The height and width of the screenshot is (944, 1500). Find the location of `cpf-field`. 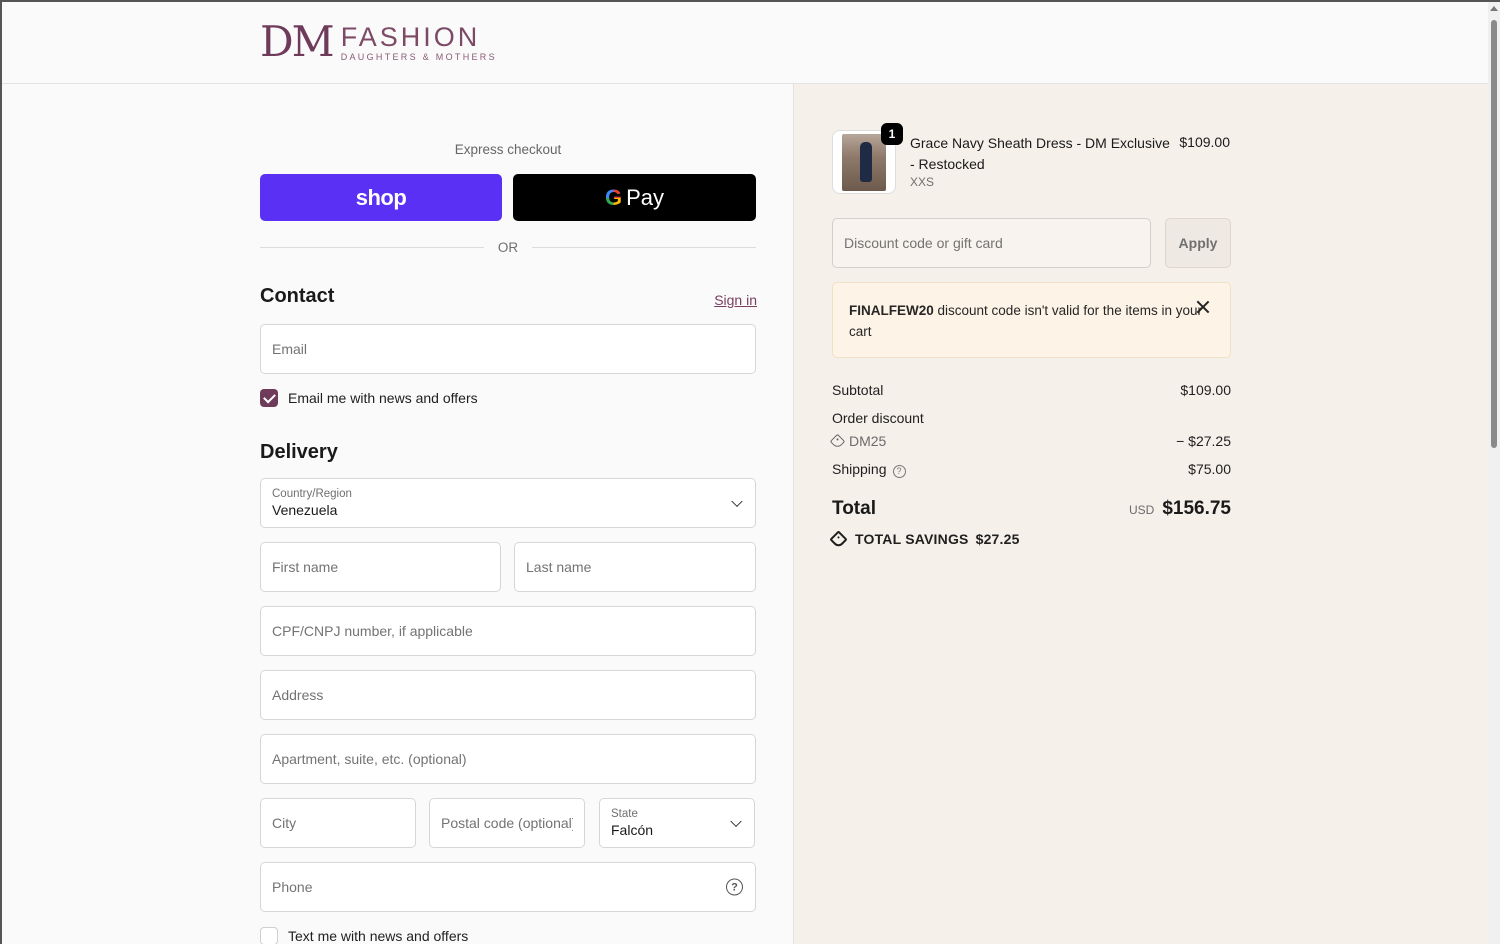

cpf-field is located at coordinates (508, 631).